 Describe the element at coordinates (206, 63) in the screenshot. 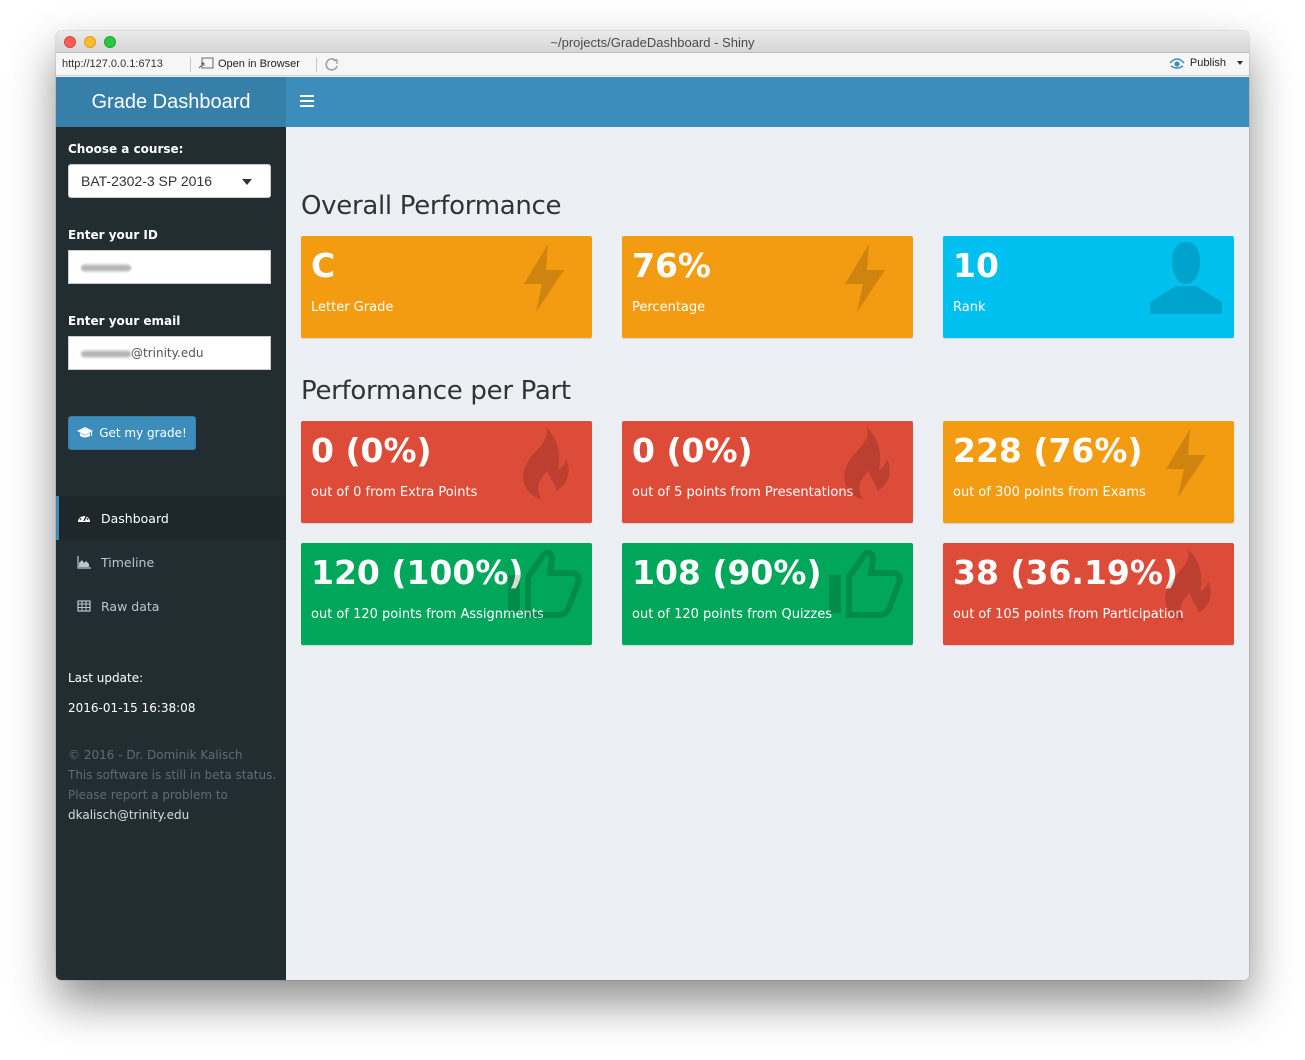

I see `open-browser-icon` at that location.